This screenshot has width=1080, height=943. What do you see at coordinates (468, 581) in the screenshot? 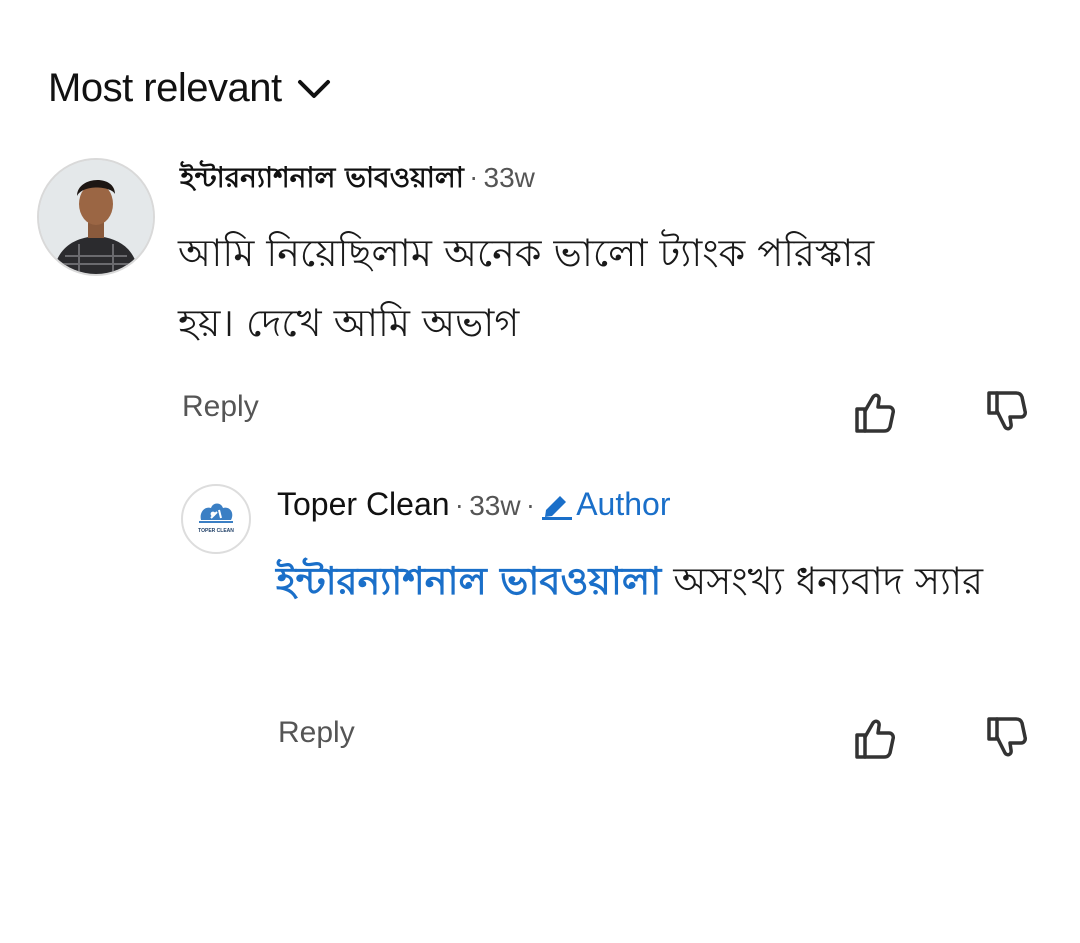
I see `mention-link: ইন্টারন্যাশনাল ভাবওয়ালা` at bounding box center [468, 581].